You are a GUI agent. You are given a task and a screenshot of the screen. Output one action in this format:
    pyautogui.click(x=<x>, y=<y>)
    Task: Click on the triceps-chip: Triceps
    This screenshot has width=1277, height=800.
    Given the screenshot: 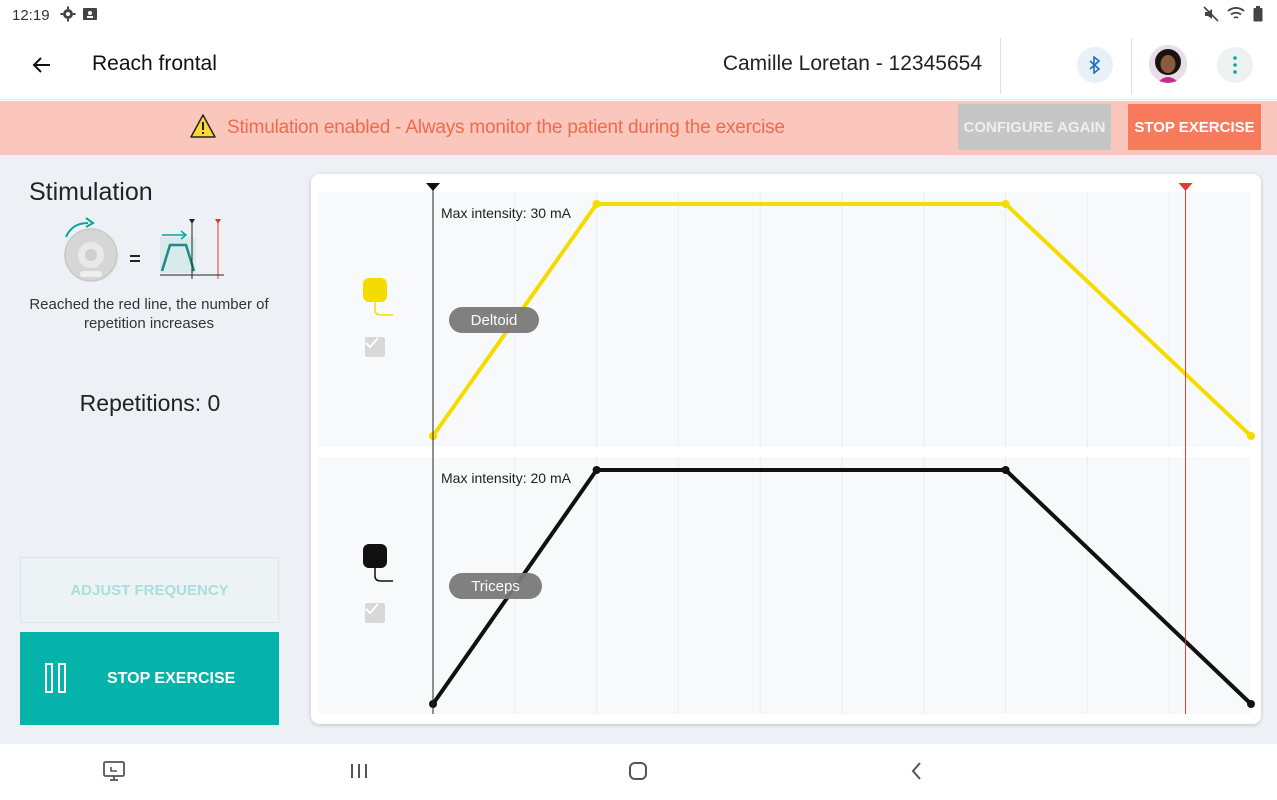 What is the action you would take?
    pyautogui.click(x=495, y=586)
    